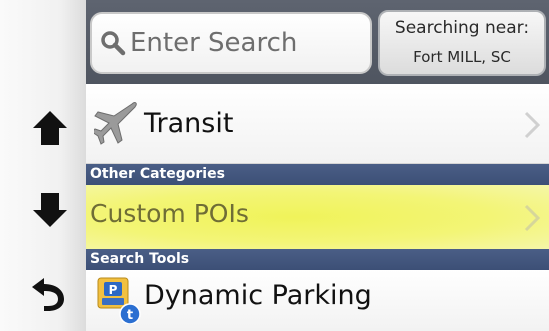  What do you see at coordinates (115, 123) in the screenshot?
I see `airplane-icon` at bounding box center [115, 123].